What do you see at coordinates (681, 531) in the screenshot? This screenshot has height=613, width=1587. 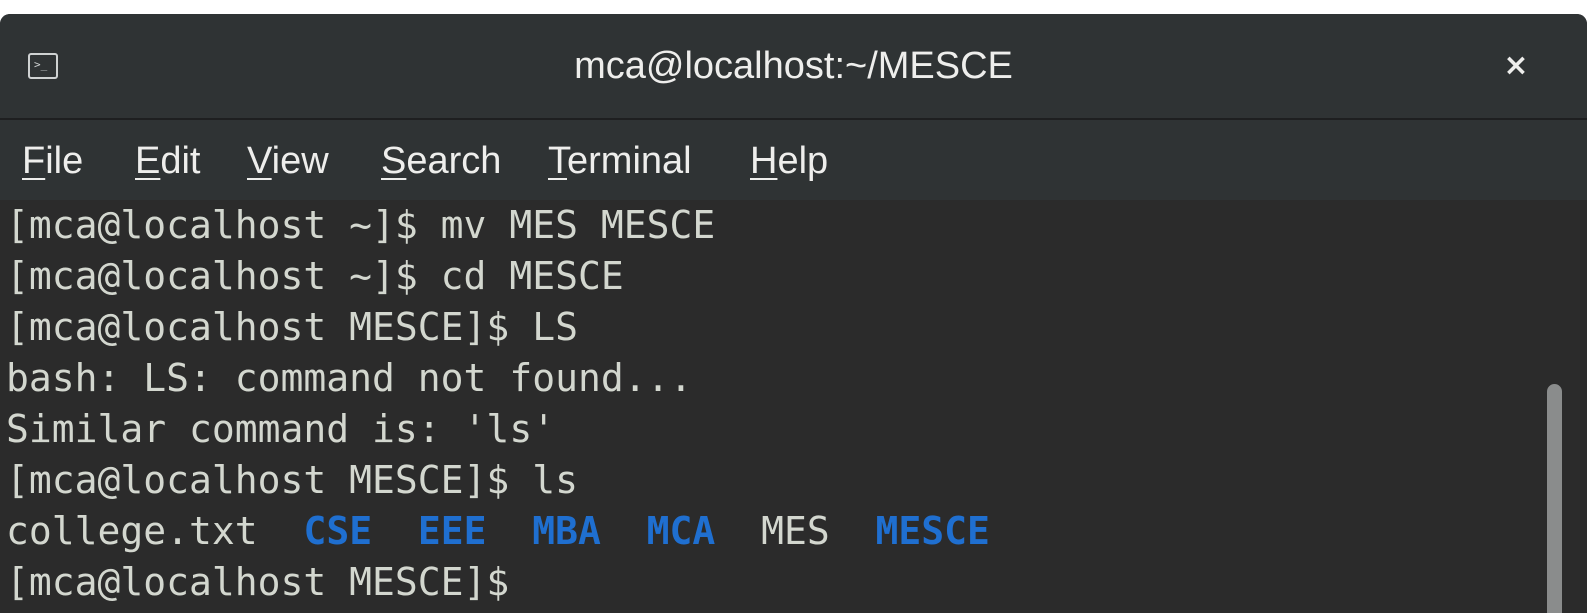 I see `ls-entry-dir: MCA` at bounding box center [681, 531].